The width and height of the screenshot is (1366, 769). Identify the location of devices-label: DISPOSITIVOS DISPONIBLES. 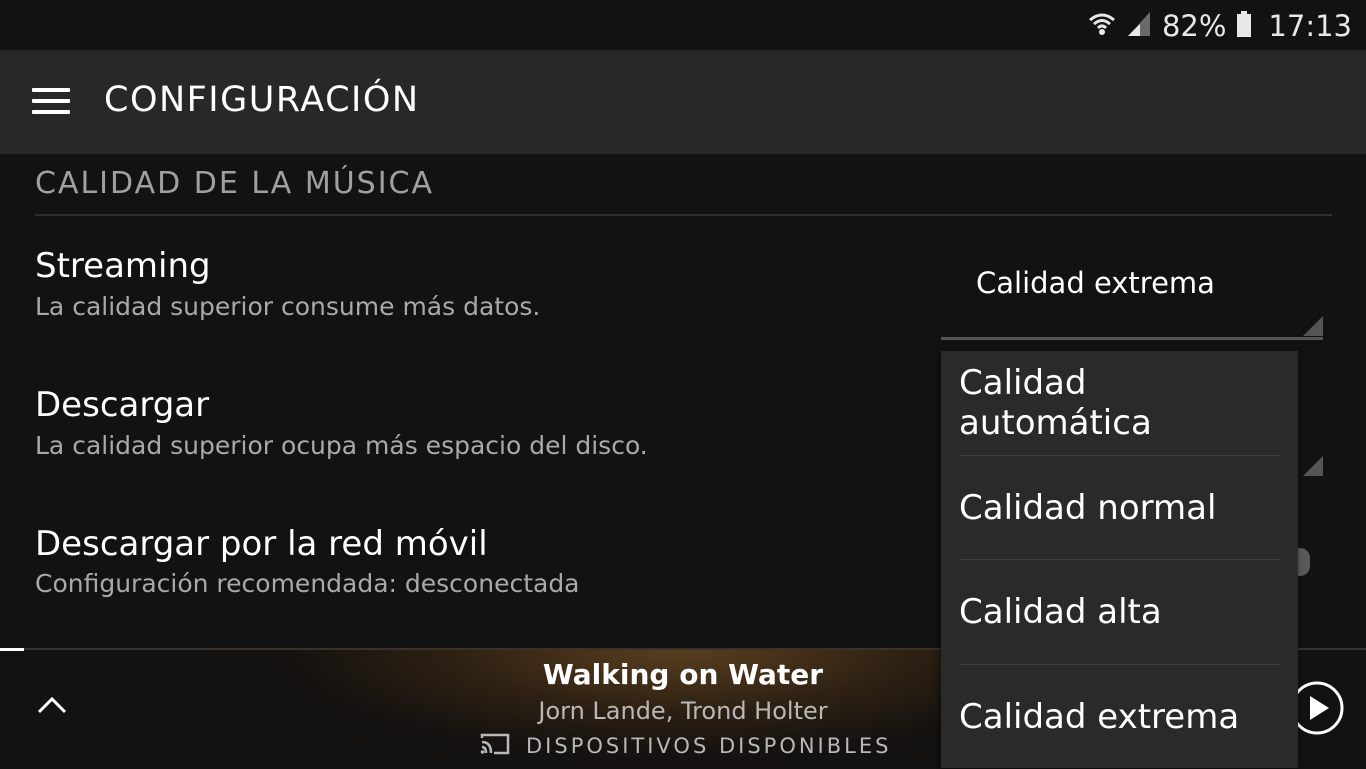
(709, 746).